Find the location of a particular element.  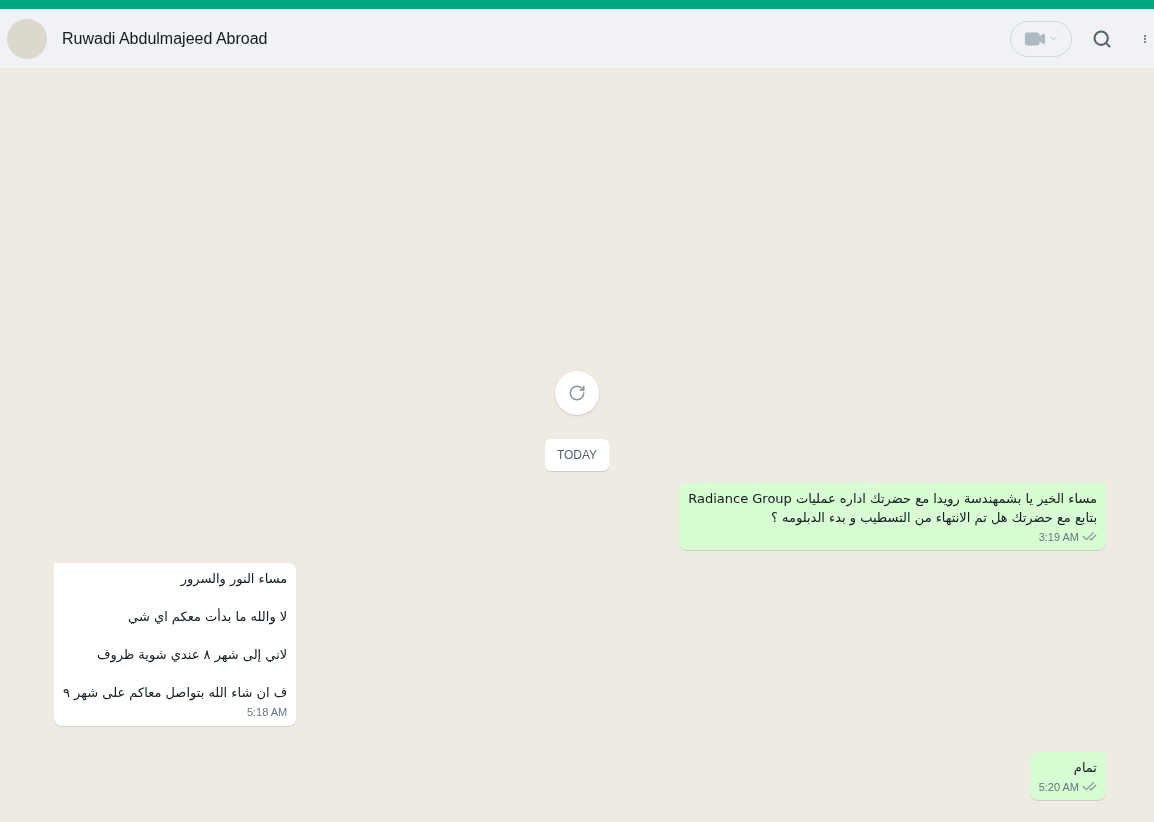

message-text: ف ان شاء الله بتواصل معاكم على شهر ٩ is located at coordinates (175, 693).